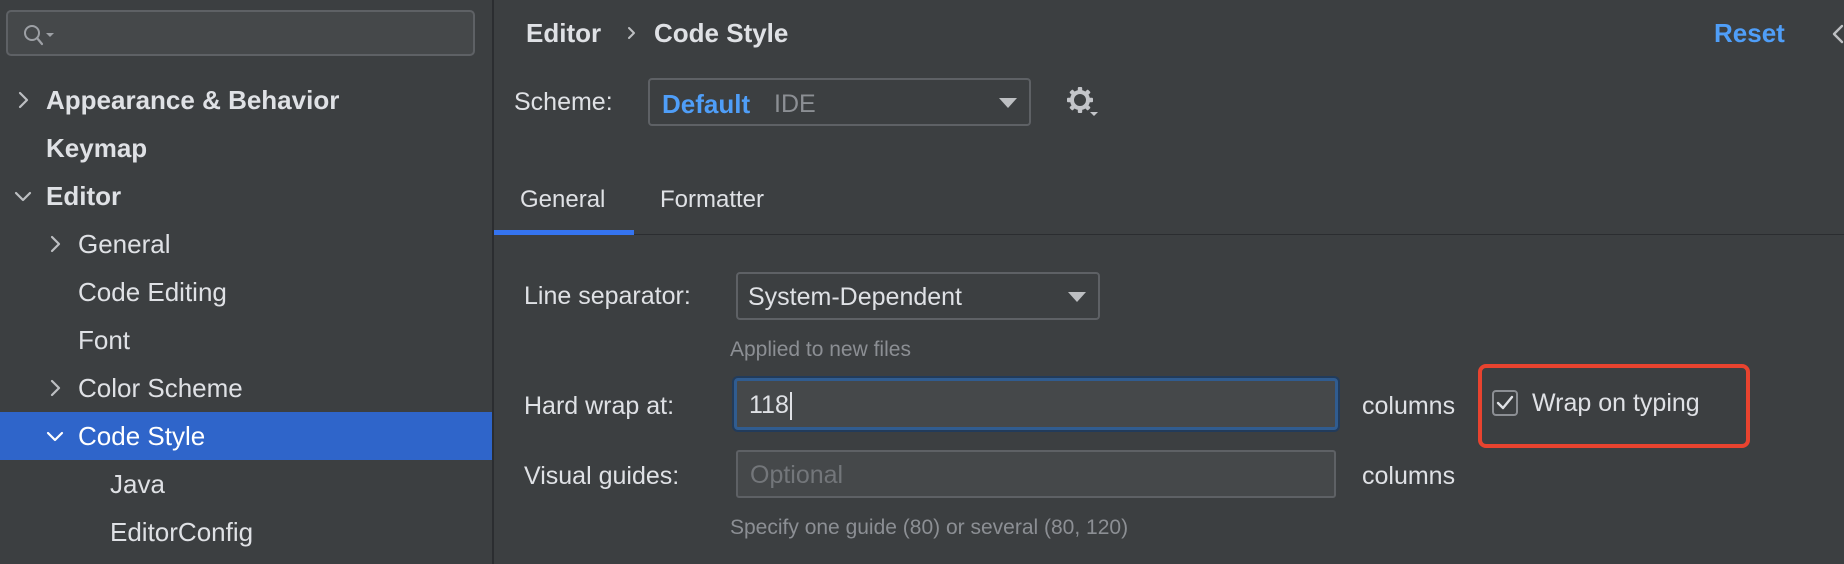 This screenshot has height=564, width=1844. Describe the element at coordinates (1616, 403) in the screenshot. I see `wrap-on-typing-label: Wrap on typing` at that location.